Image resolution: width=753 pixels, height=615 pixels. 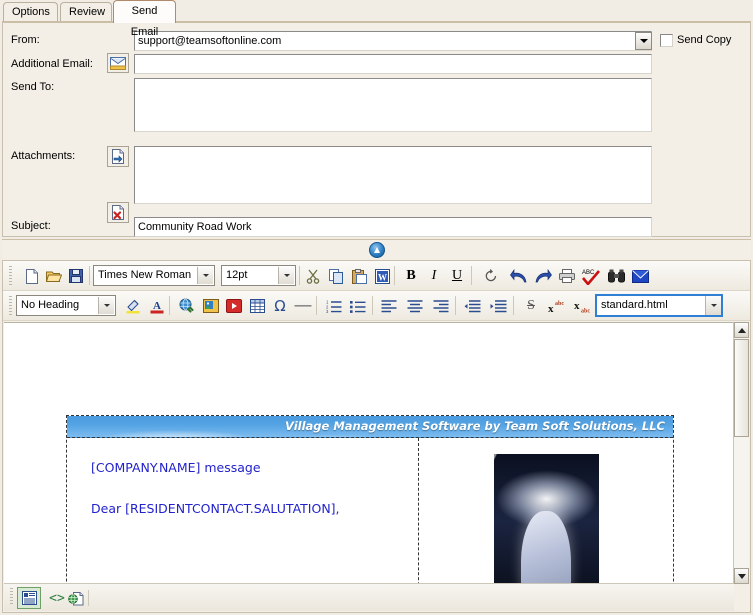 I want to click on viewbar-grip, so click(x=11, y=597).